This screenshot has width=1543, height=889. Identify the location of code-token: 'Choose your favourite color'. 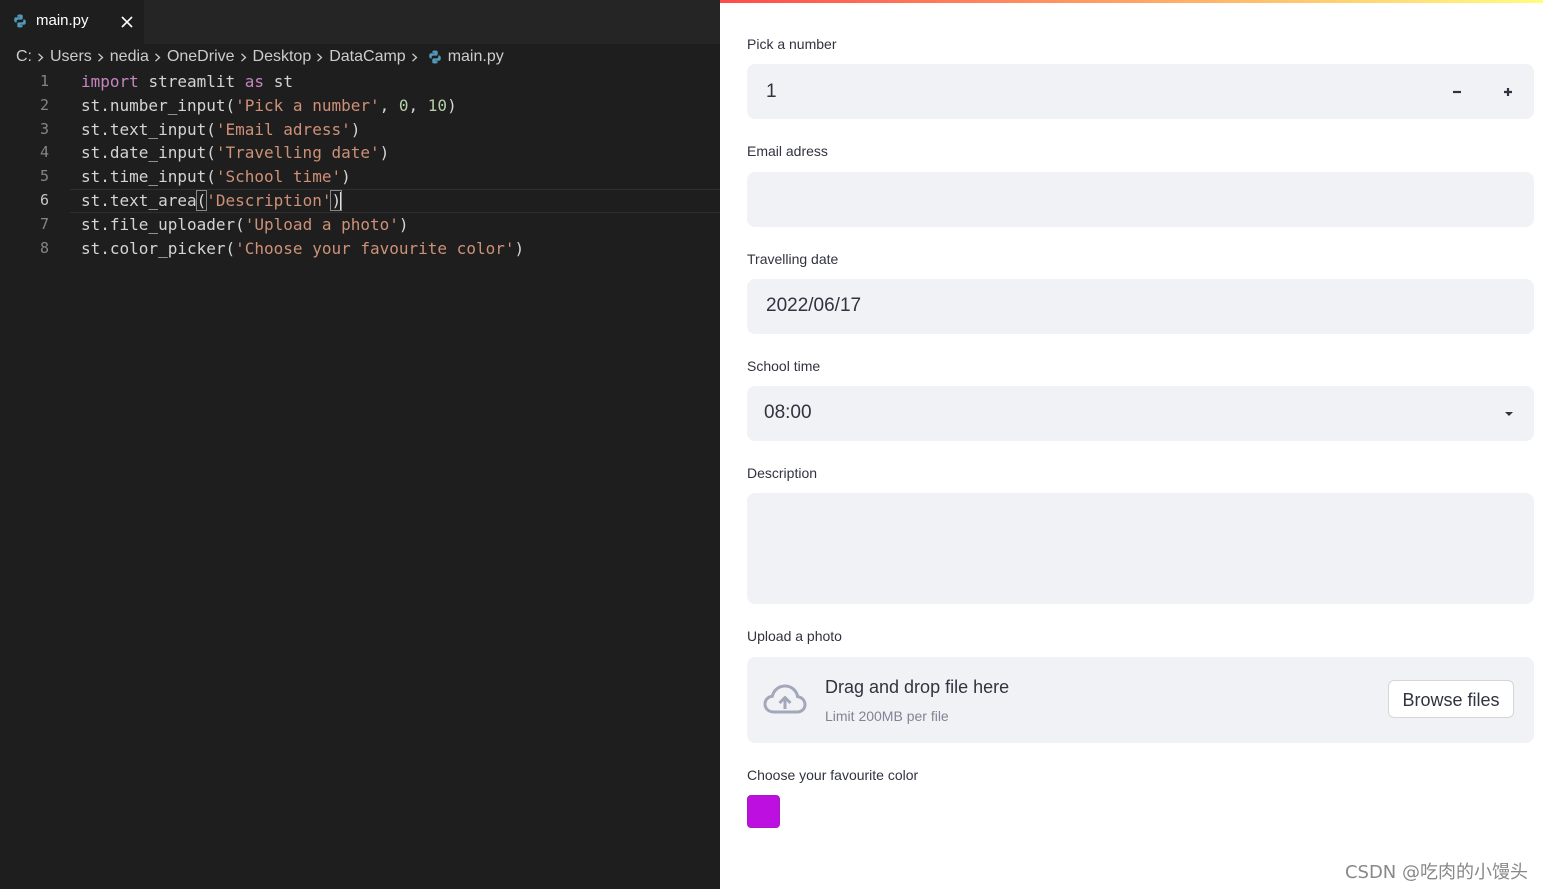
(375, 248).